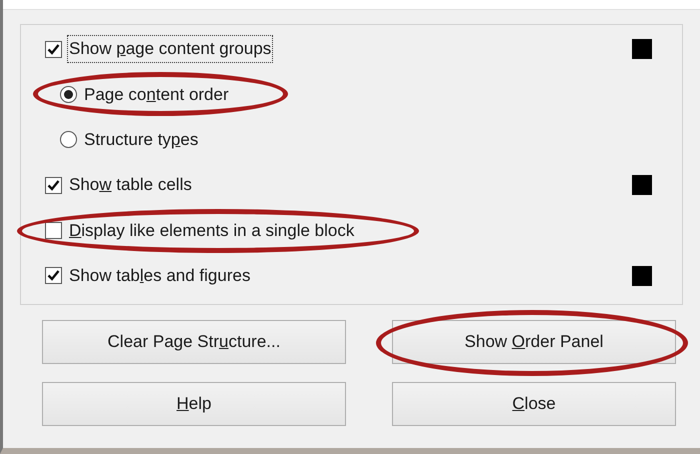 The image size is (700, 454). What do you see at coordinates (534, 342) in the screenshot?
I see `dialog-button: Show Order Panel` at bounding box center [534, 342].